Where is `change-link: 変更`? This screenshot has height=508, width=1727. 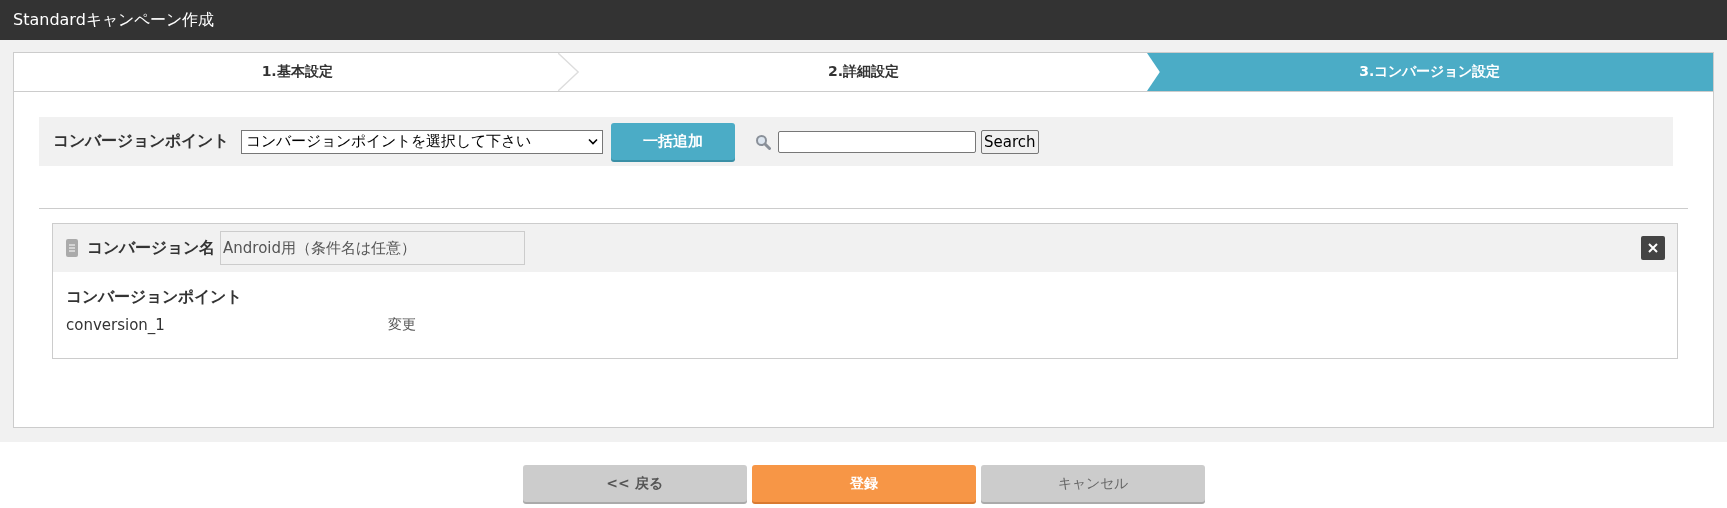 change-link: 変更 is located at coordinates (402, 325).